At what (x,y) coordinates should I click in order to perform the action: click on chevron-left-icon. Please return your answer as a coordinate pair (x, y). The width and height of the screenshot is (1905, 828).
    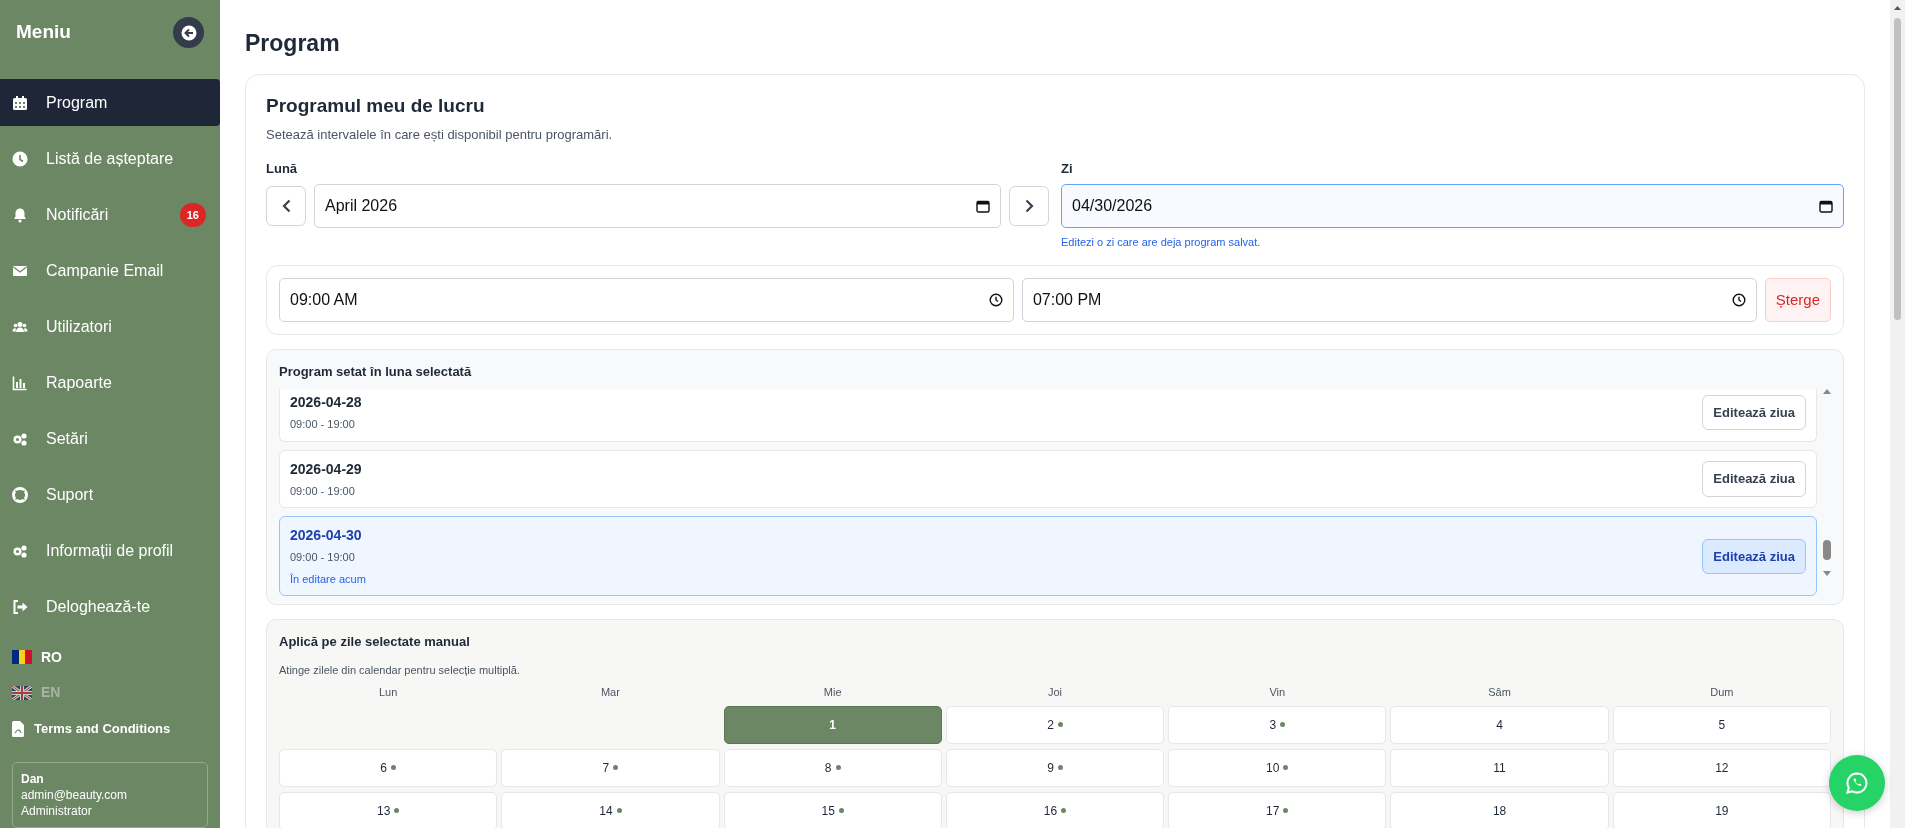
    Looking at the image, I should click on (286, 206).